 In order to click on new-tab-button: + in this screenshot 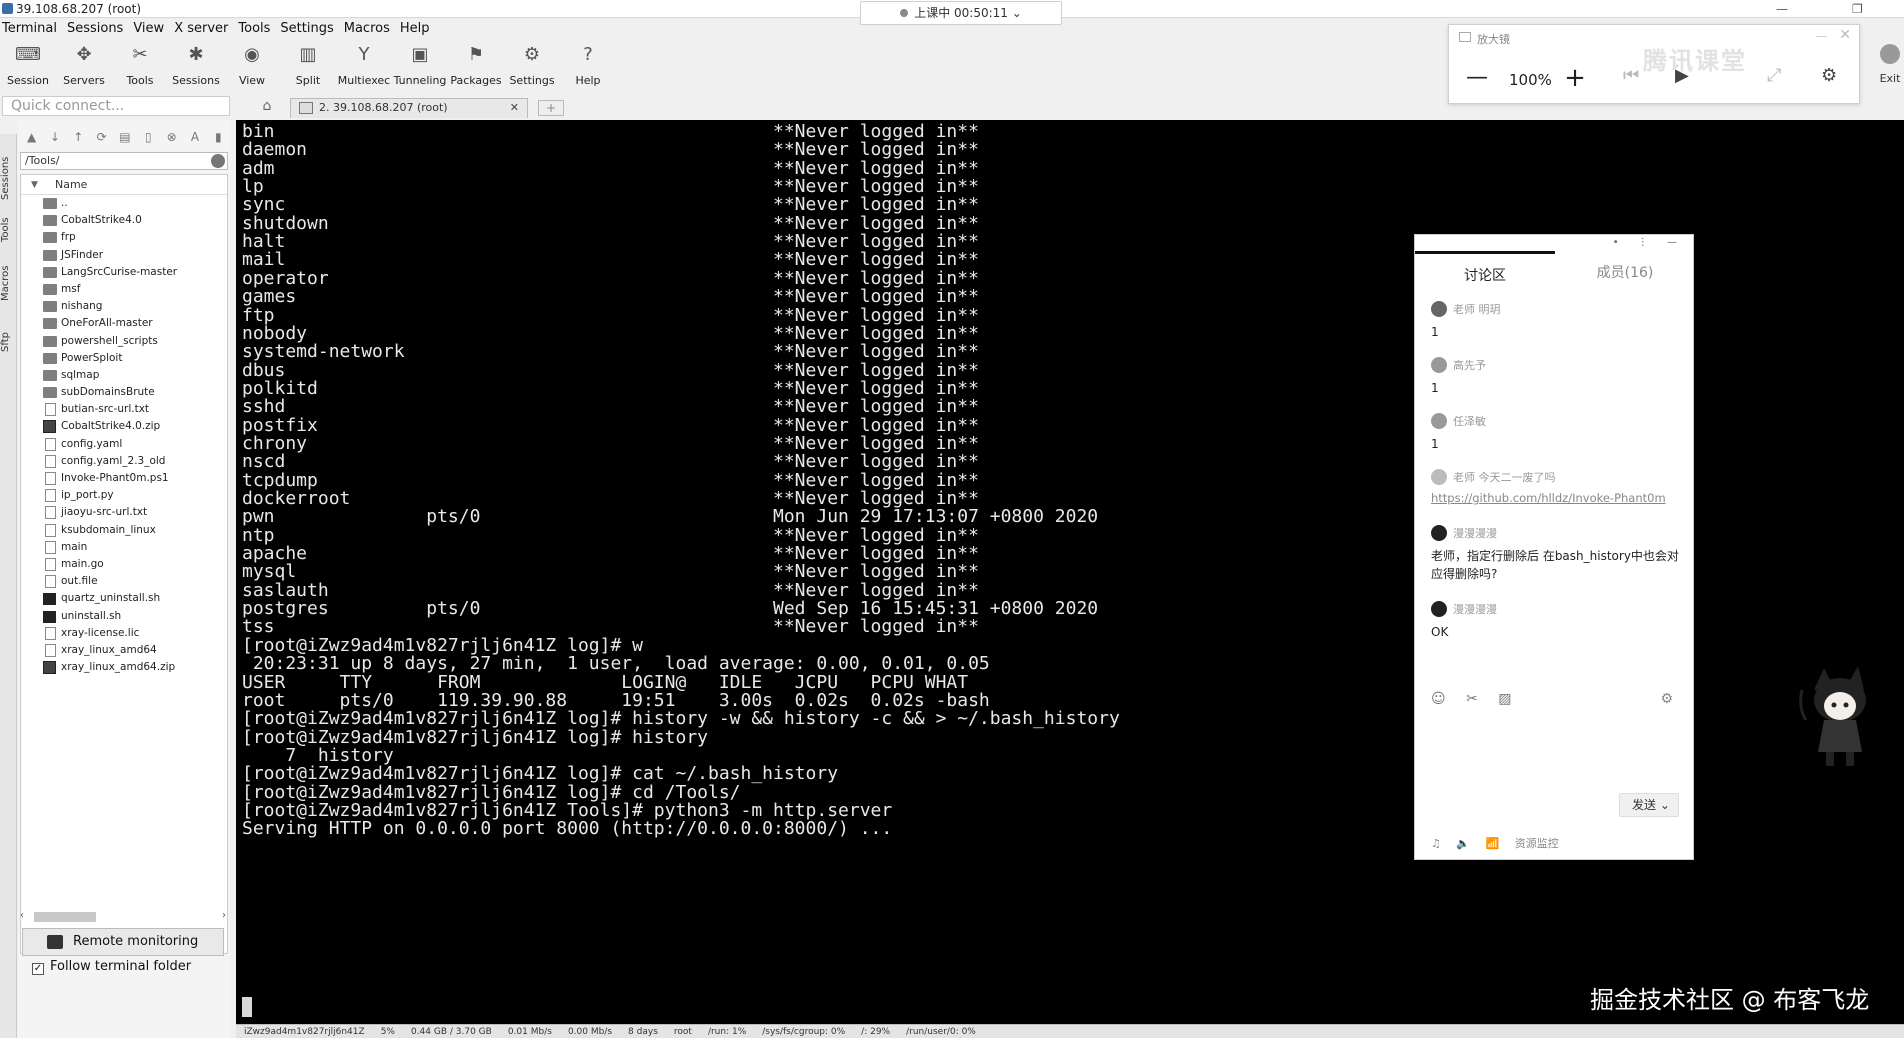, I will do `click(551, 108)`.